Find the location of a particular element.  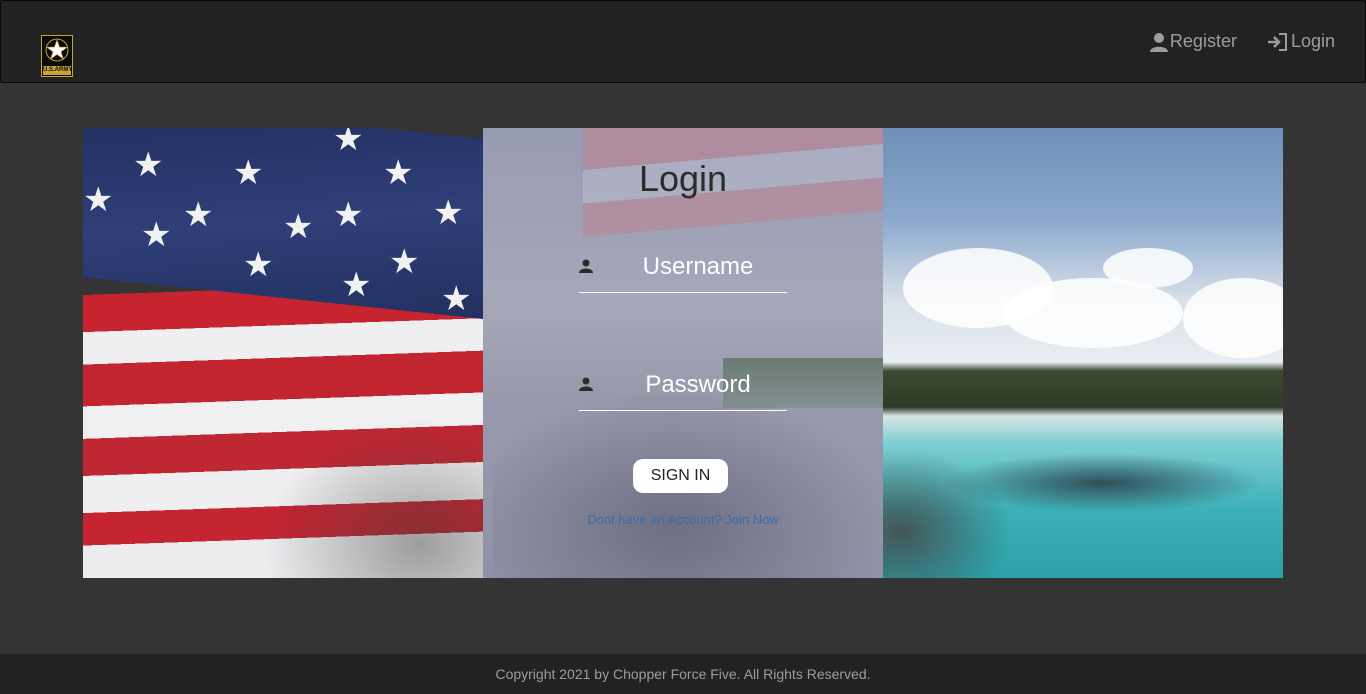

password-input is located at coordinates (698, 385).